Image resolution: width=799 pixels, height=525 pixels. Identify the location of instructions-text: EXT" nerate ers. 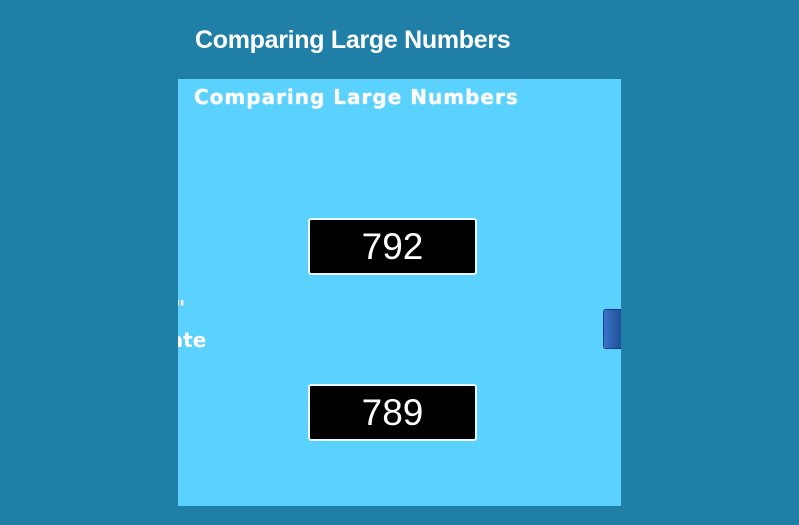
(192, 324).